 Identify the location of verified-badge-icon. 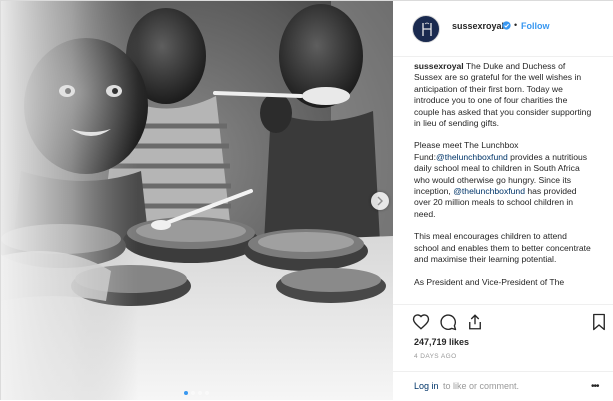
(506, 25).